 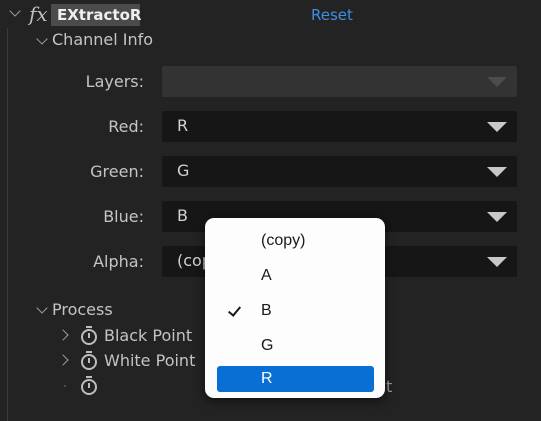 I want to click on menu-item-copy: (copy), so click(x=295, y=241).